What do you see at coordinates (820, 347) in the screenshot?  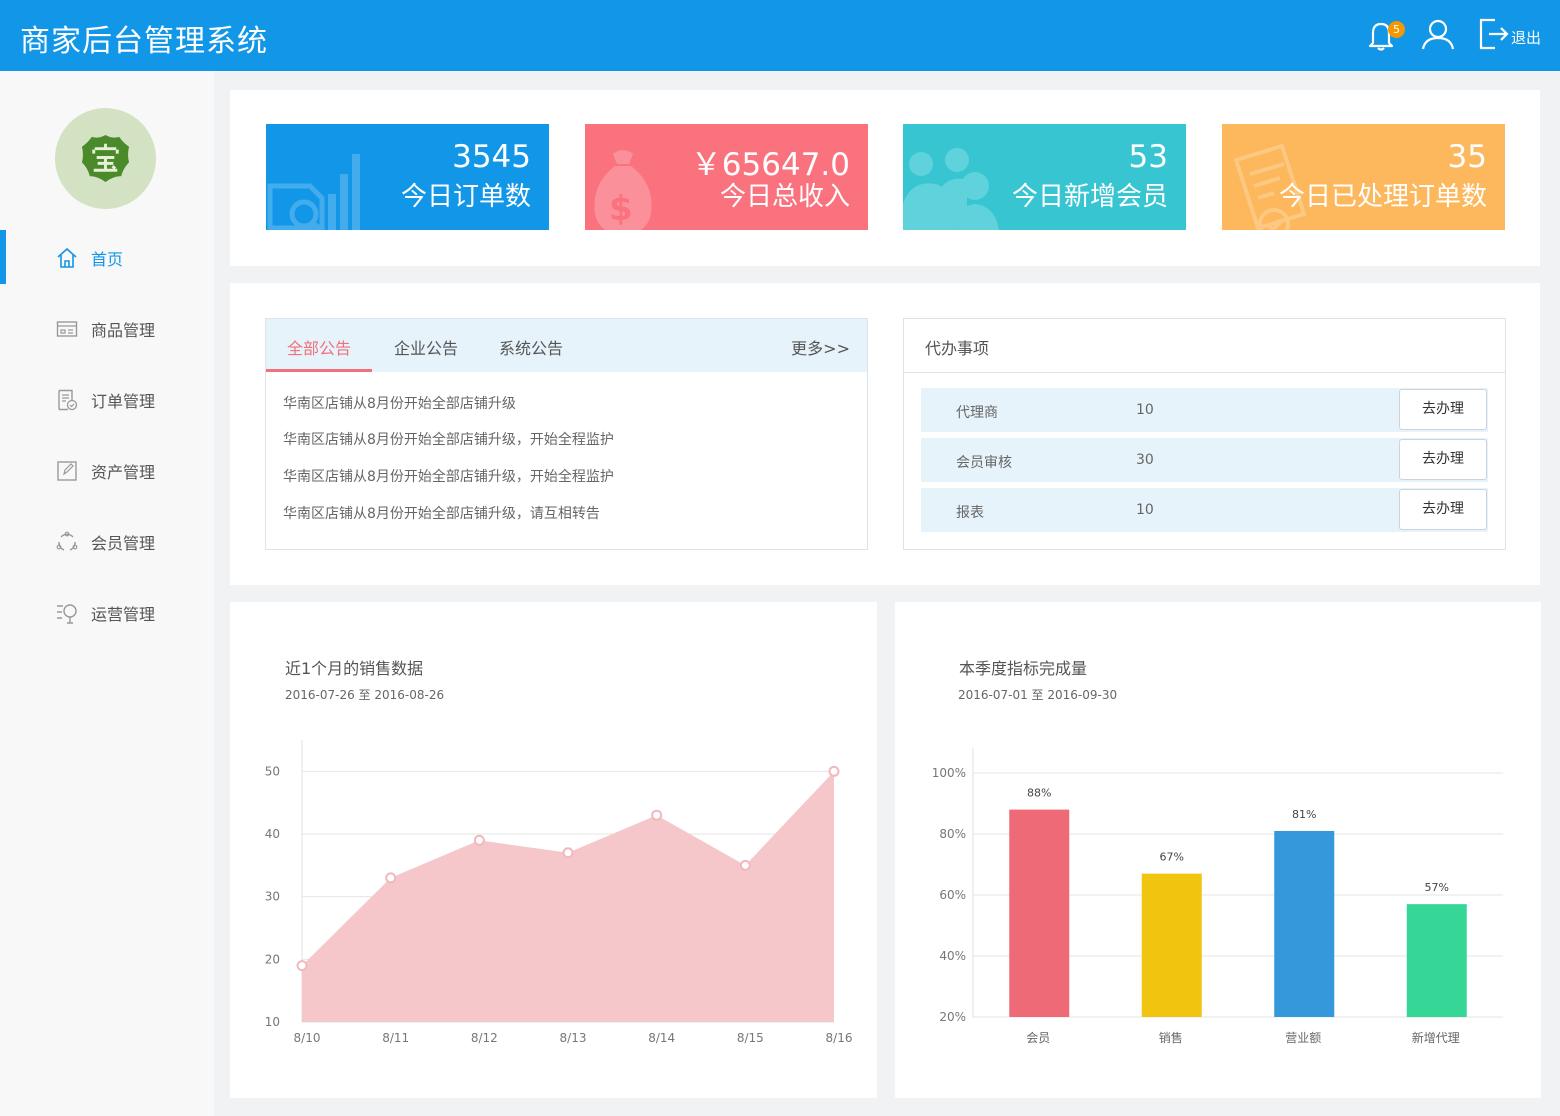 I see `more-link: 更多>>` at bounding box center [820, 347].